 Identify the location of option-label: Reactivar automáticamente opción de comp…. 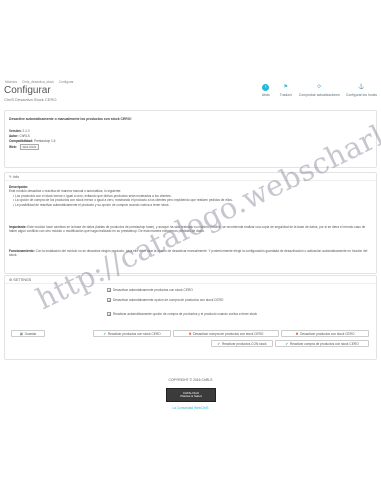
(185, 314).